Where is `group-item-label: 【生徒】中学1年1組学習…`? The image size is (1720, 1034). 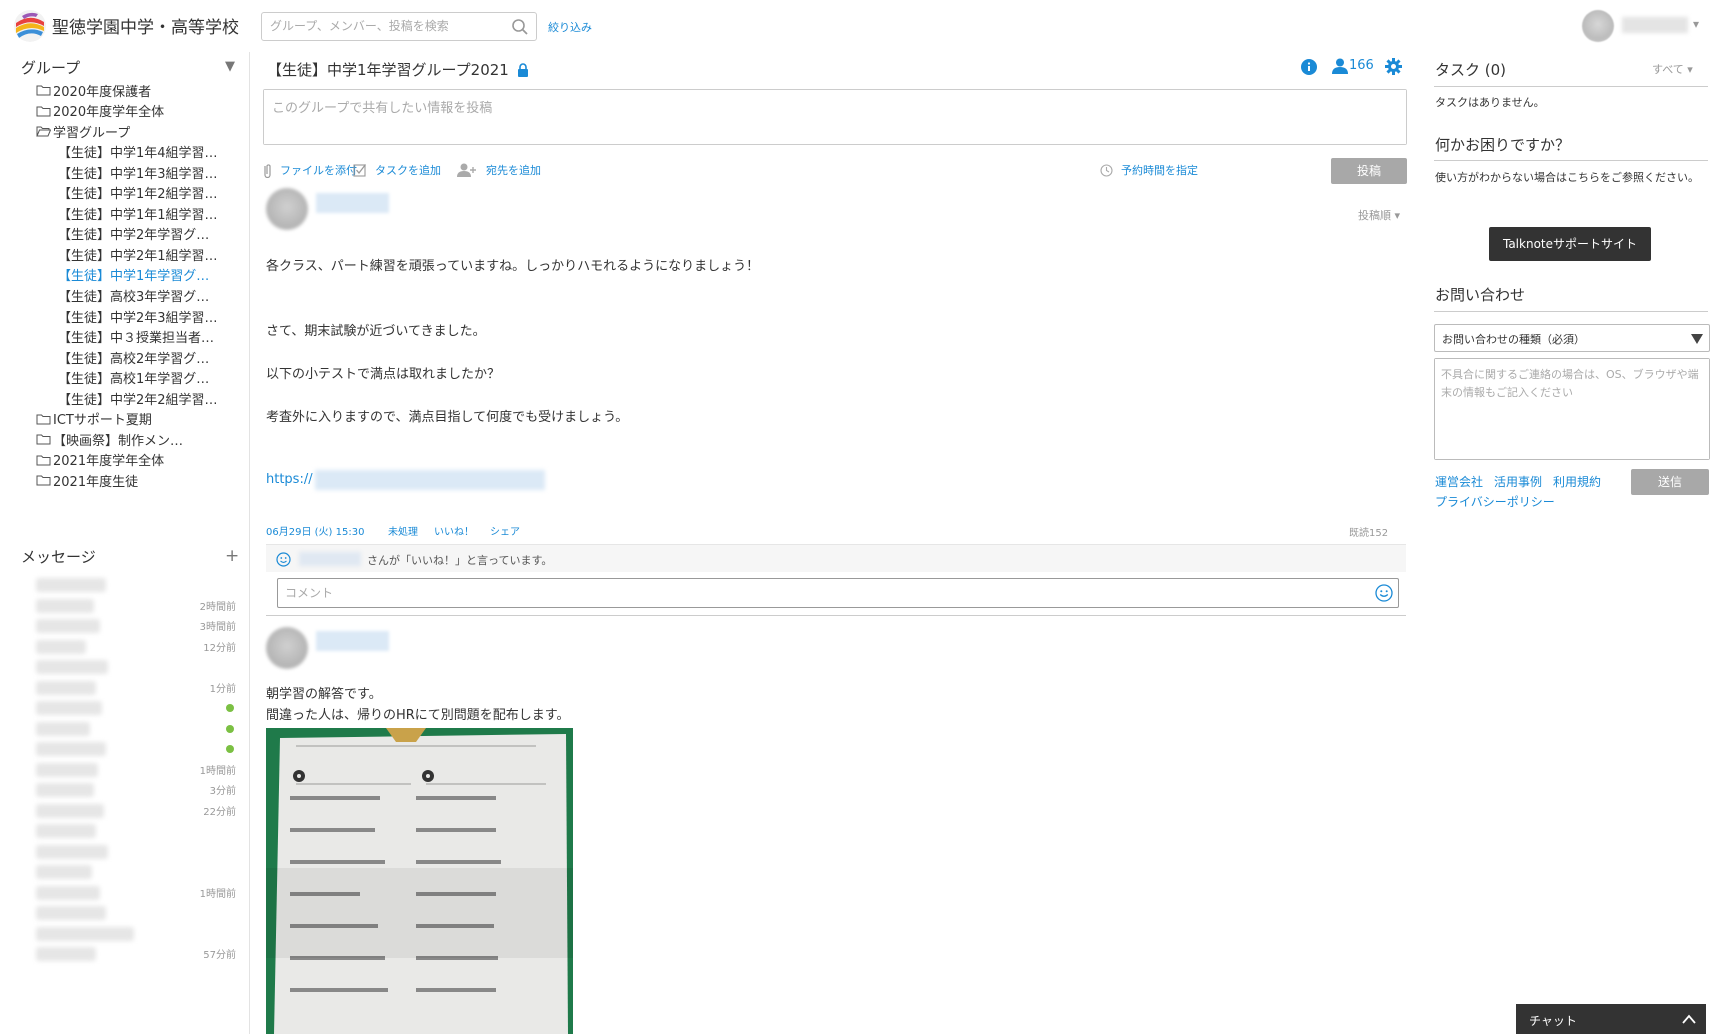 group-item-label: 【生徒】中学1年1組学習… is located at coordinates (138, 215).